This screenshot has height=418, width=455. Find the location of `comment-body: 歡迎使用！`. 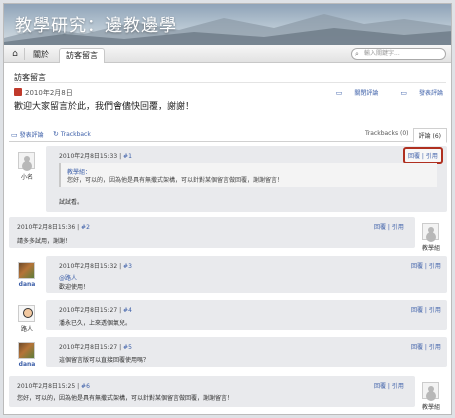

comment-body: 歡迎使用！ is located at coordinates (74, 287).